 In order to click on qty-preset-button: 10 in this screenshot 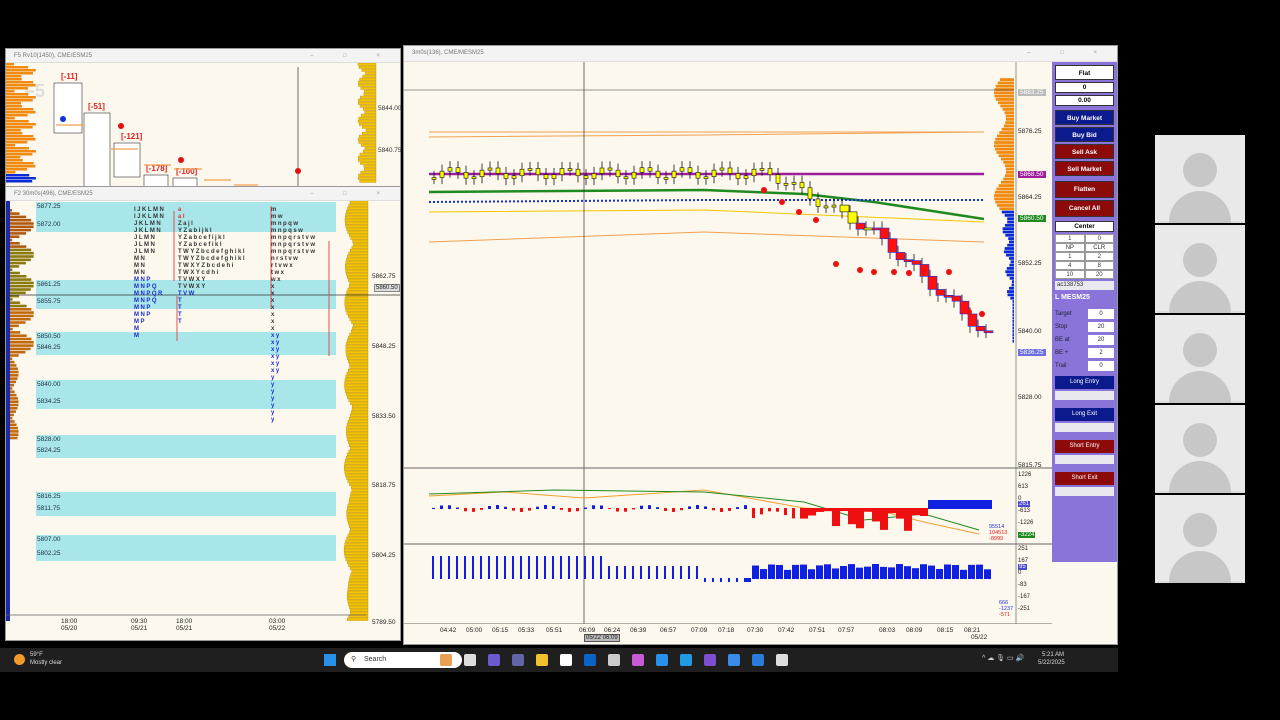, I will do `click(1070, 274)`.